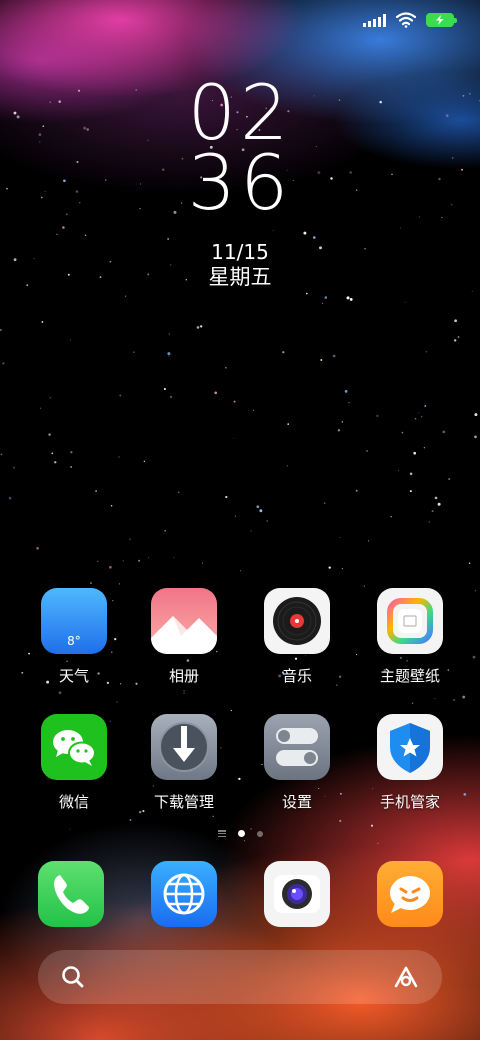 The image size is (480, 1040). Describe the element at coordinates (74, 641) in the screenshot. I see `weather-temp-badge: 8°` at that location.